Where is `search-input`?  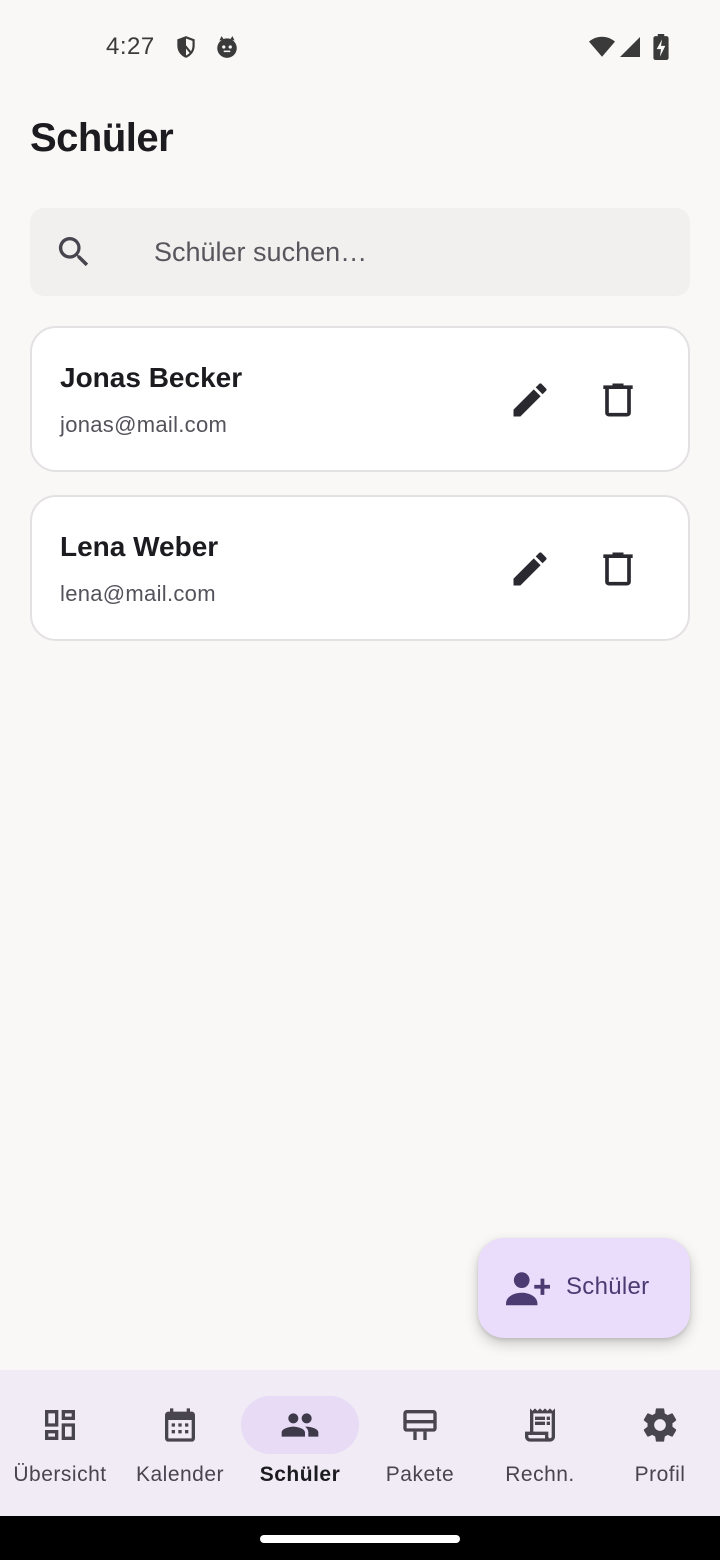
search-input is located at coordinates (404, 252).